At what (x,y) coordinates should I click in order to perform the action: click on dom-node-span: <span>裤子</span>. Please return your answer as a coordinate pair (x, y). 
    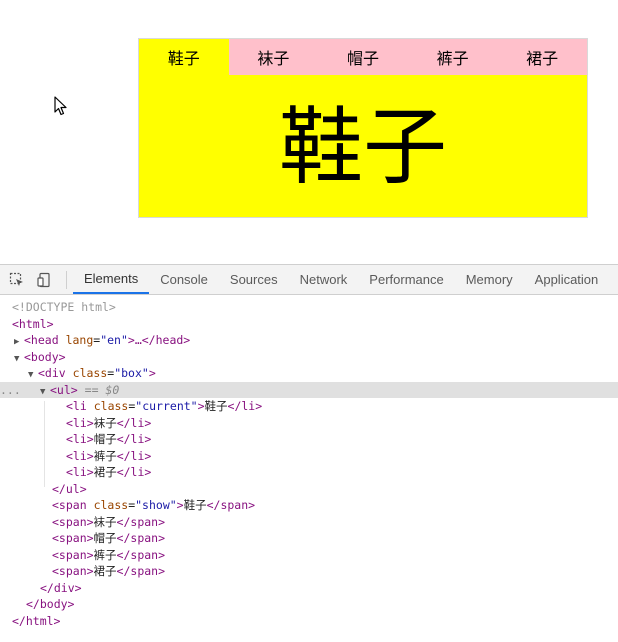
    Looking at the image, I should click on (309, 555).